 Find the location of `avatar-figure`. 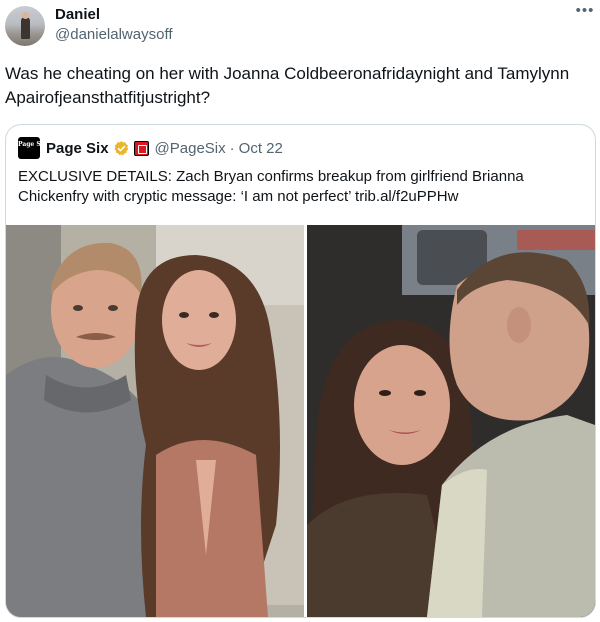

avatar-figure is located at coordinates (25, 28).